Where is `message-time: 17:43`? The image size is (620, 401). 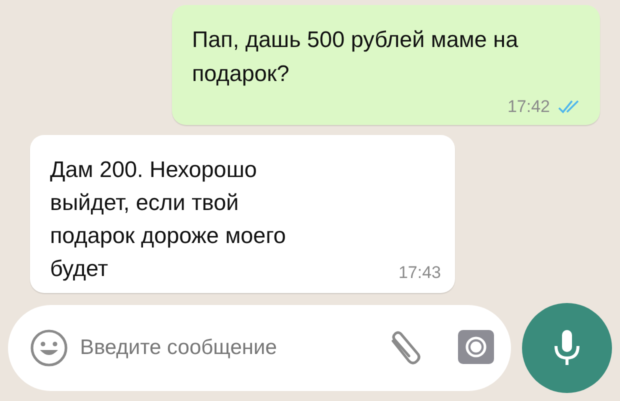 message-time: 17:43 is located at coordinates (419, 273).